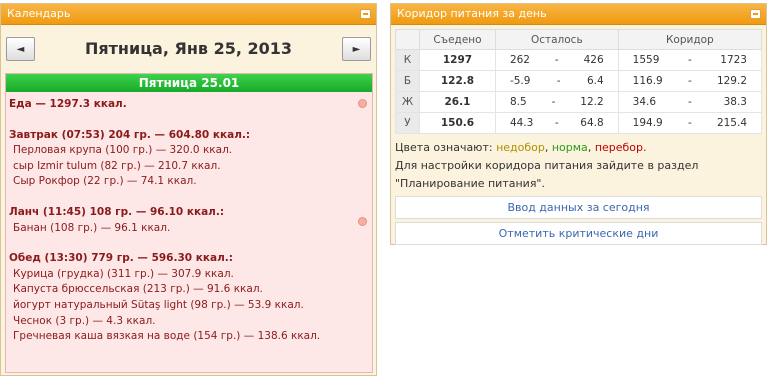 This screenshot has width=782, height=376. Describe the element at coordinates (556, 60) in the screenshot. I see `left-range: 262-426` at that location.